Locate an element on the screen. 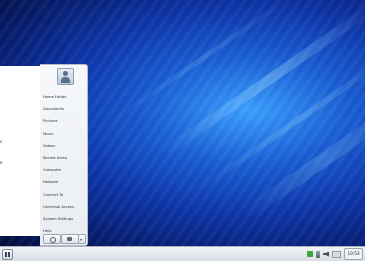 The height and width of the screenshot is (261, 365). avatar-head-icon is located at coordinates (65, 73).